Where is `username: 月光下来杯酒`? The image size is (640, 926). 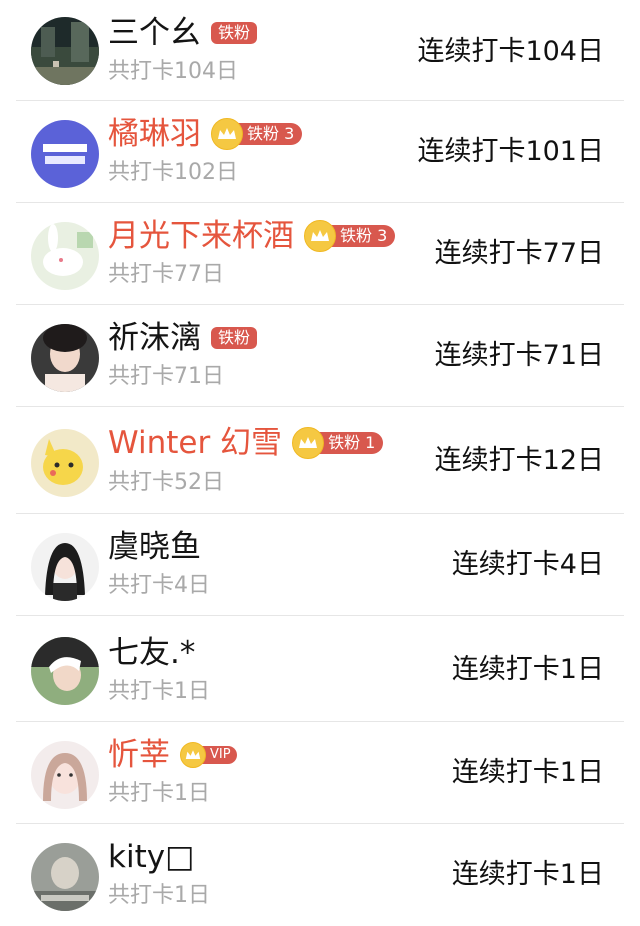
username: 月光下来杯酒 is located at coordinates (201, 236).